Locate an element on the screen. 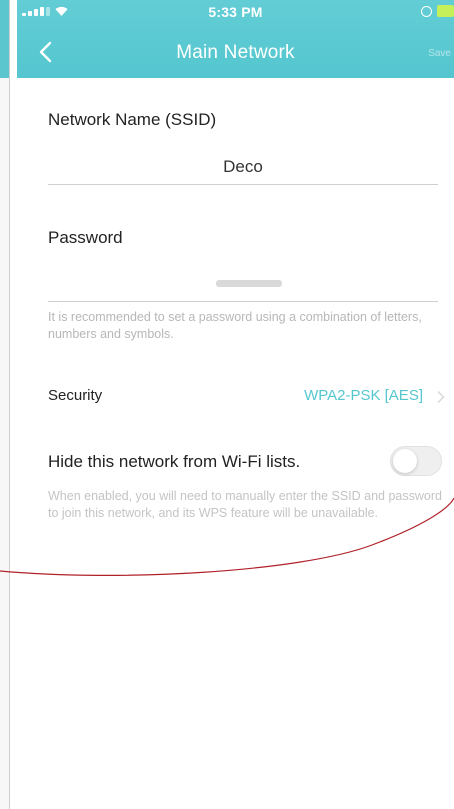 This screenshot has width=454, height=809. chevron-left-icon is located at coordinates (46, 52).